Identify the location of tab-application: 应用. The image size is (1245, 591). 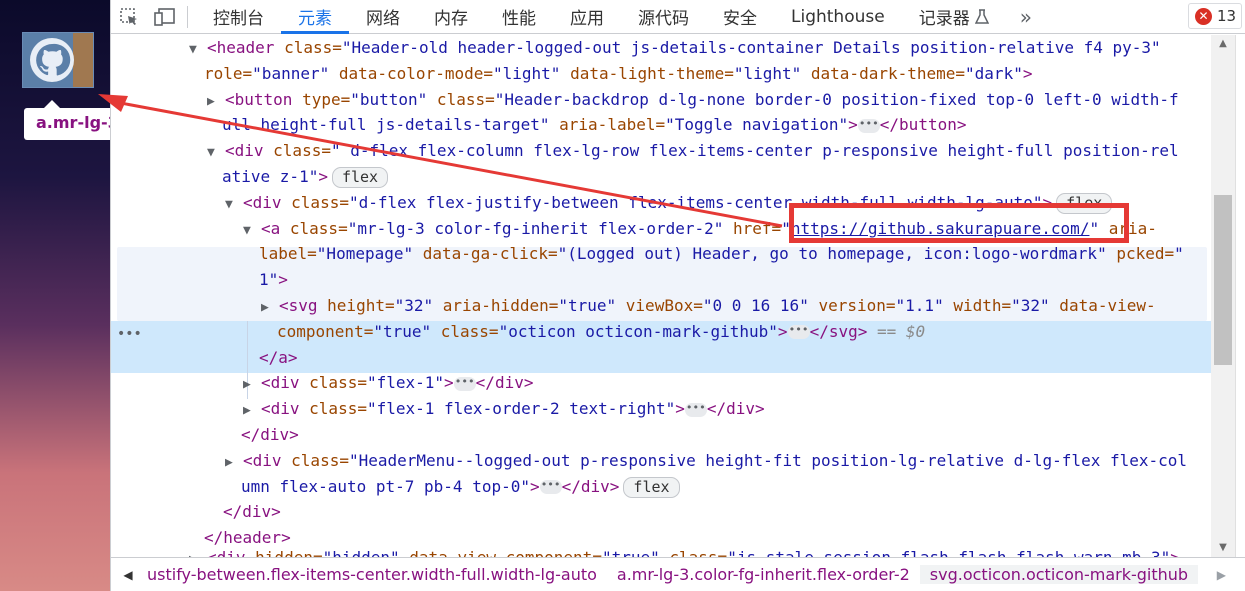
(587, 17).